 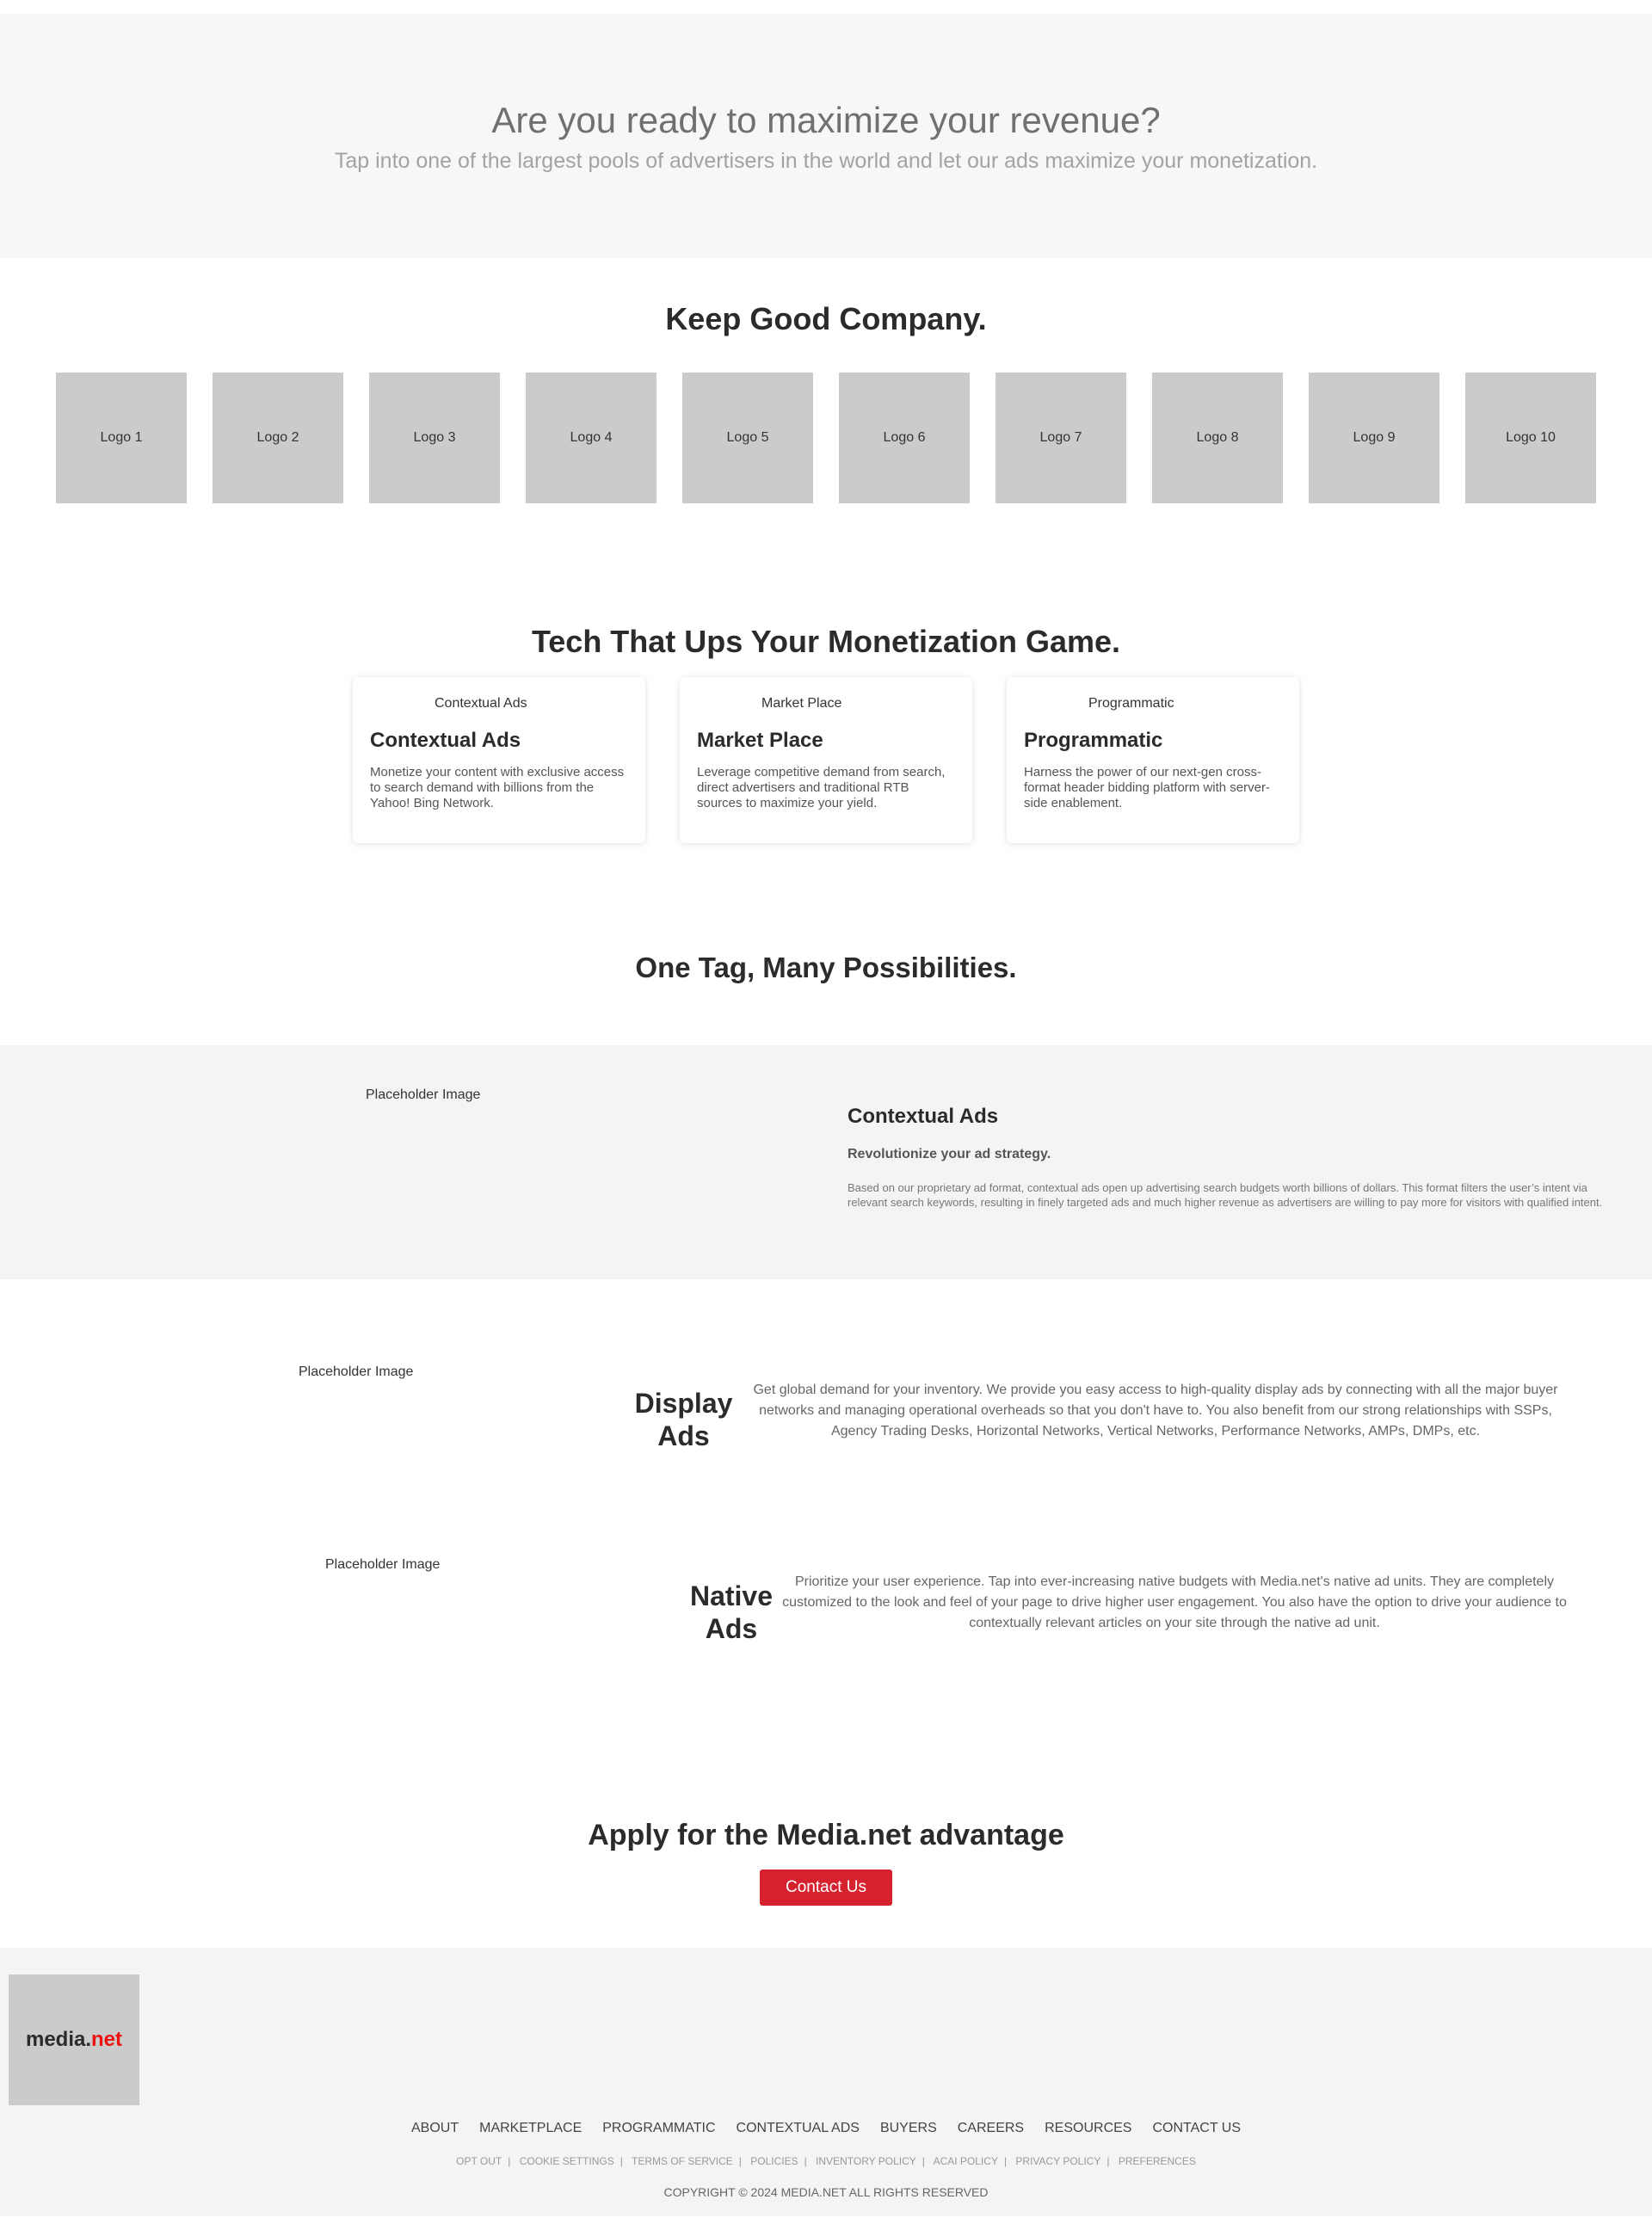 I want to click on card-image-label: Programmatic, so click(x=1131, y=703).